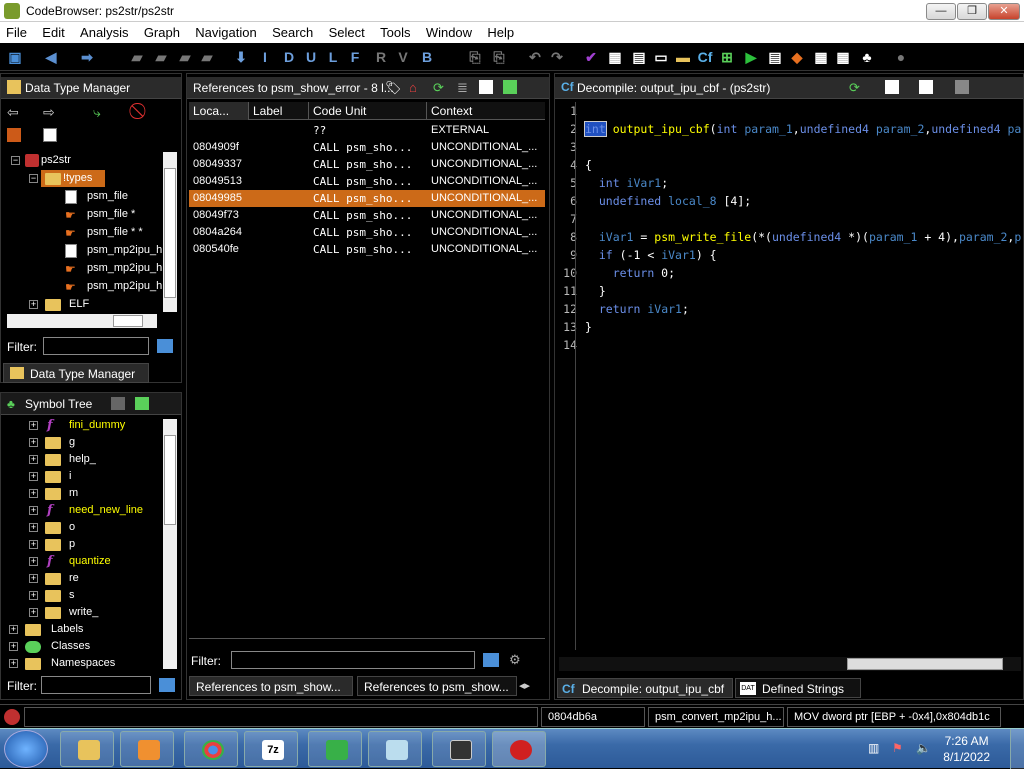  Describe the element at coordinates (499, 57) in the screenshot. I see `paste-icon: ⎘` at that location.